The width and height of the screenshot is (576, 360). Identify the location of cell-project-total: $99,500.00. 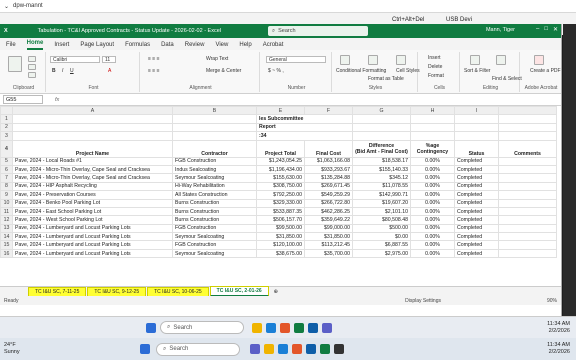
(280, 228).